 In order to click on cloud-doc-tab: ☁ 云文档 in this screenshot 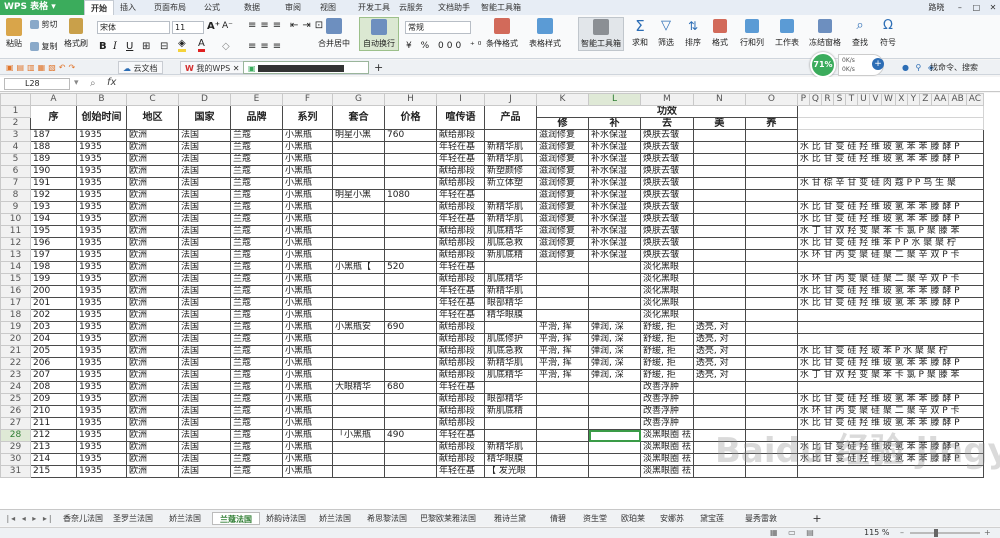, I will do `click(140, 67)`.